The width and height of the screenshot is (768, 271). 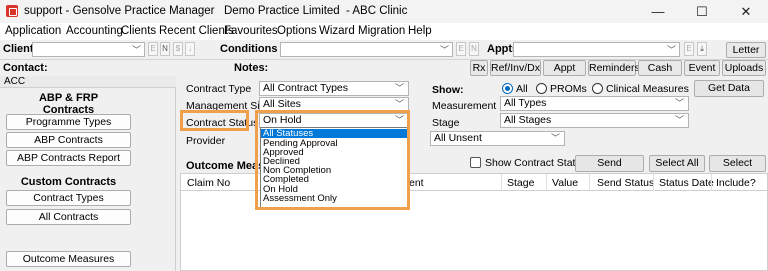 What do you see at coordinates (507, 88) in the screenshot?
I see `show-all-radio` at bounding box center [507, 88].